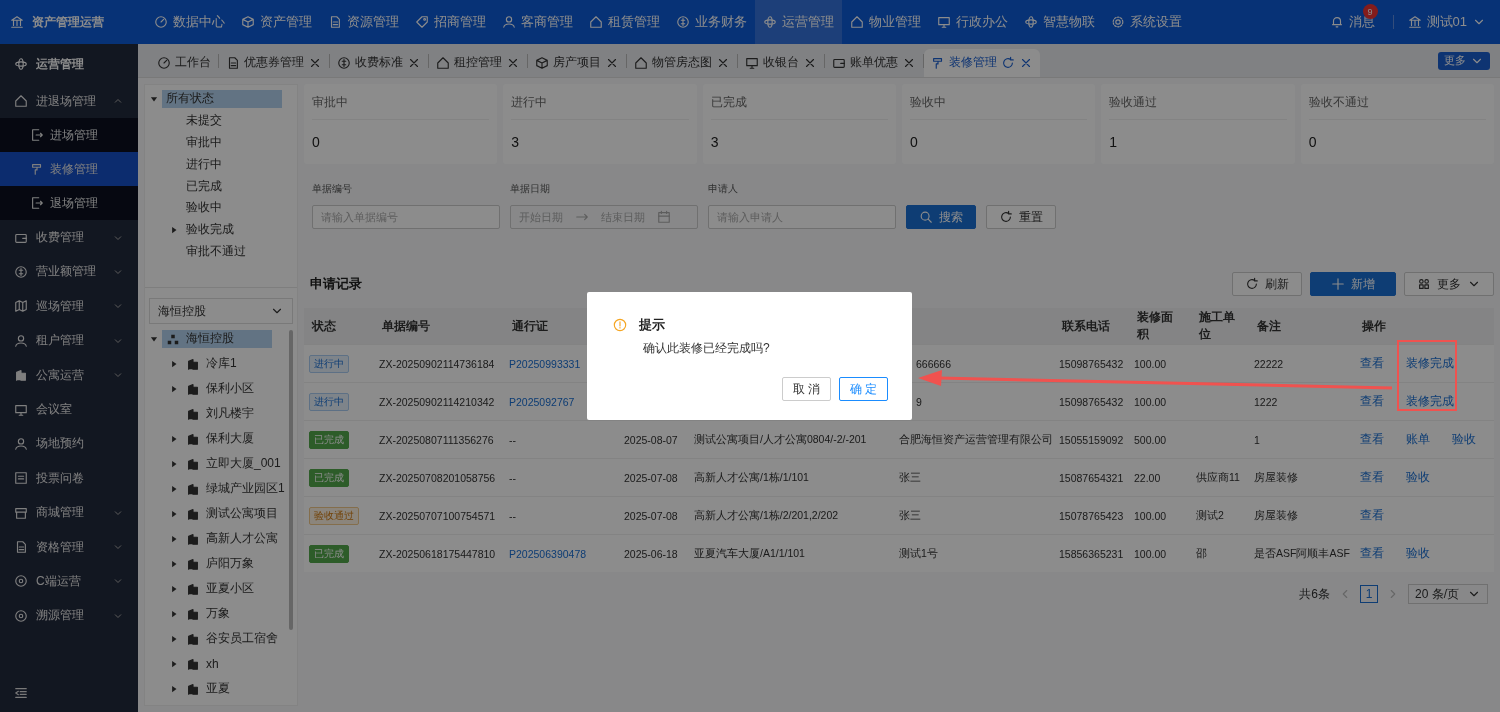 This screenshot has width=1500, height=712. Describe the element at coordinates (1430, 401) in the screenshot. I see `action-link: 装修完成` at that location.